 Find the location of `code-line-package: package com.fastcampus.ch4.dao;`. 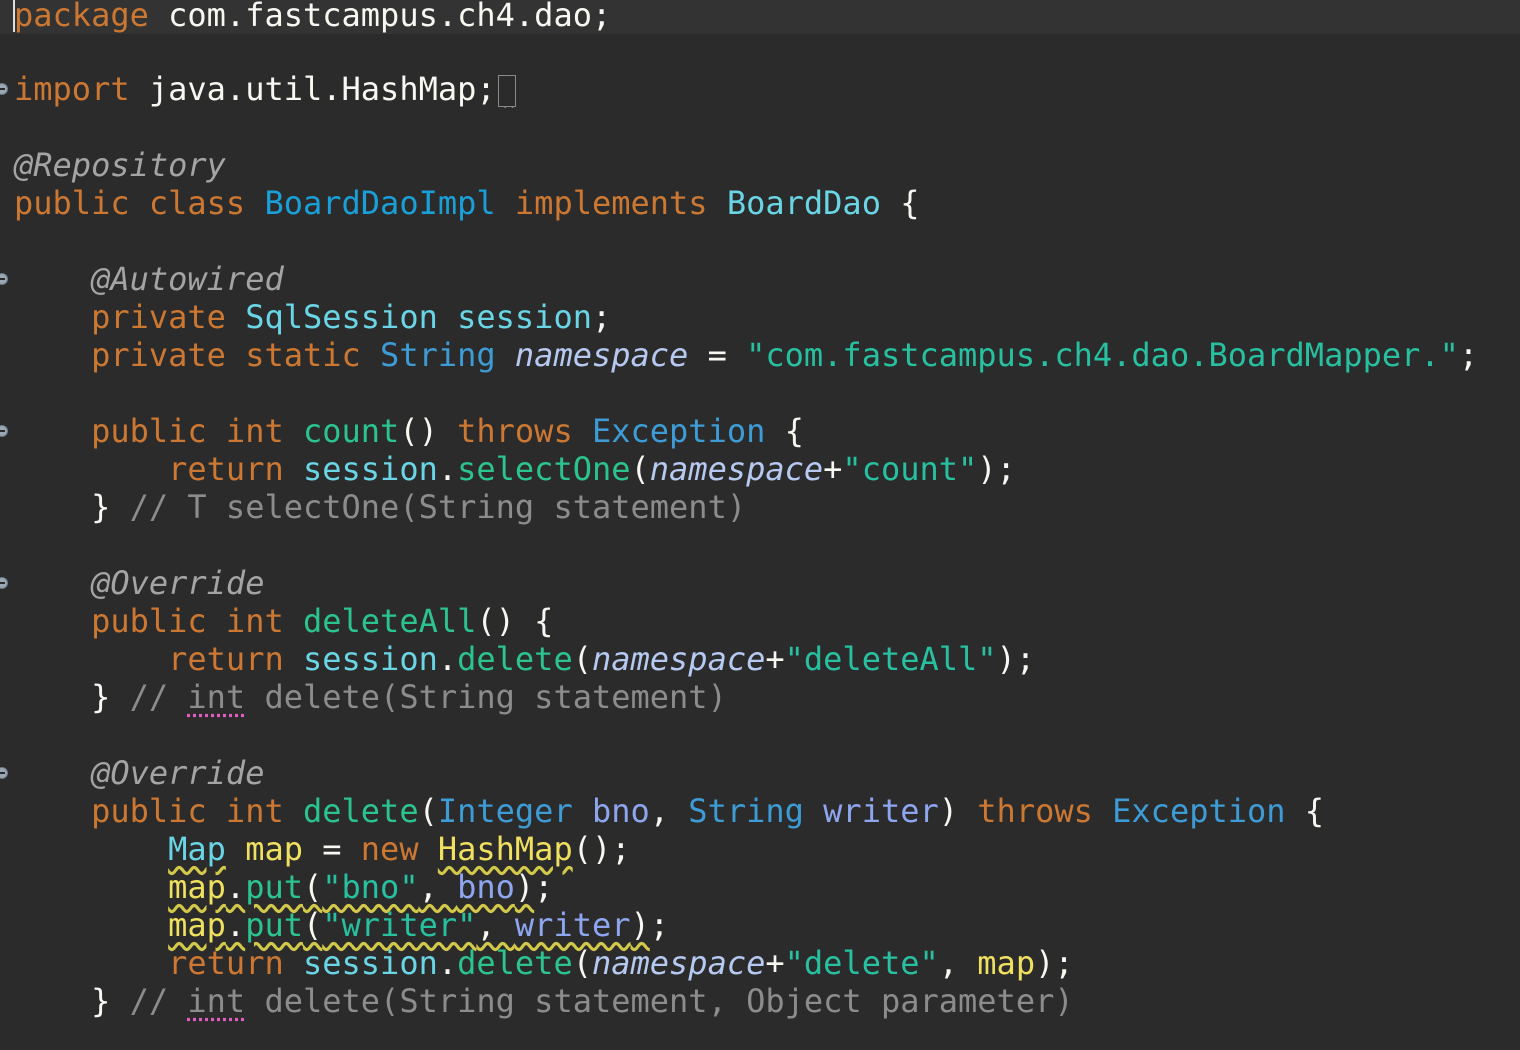

code-line-package: package com.fastcampus.ch4.dao; is located at coordinates (760, 17).